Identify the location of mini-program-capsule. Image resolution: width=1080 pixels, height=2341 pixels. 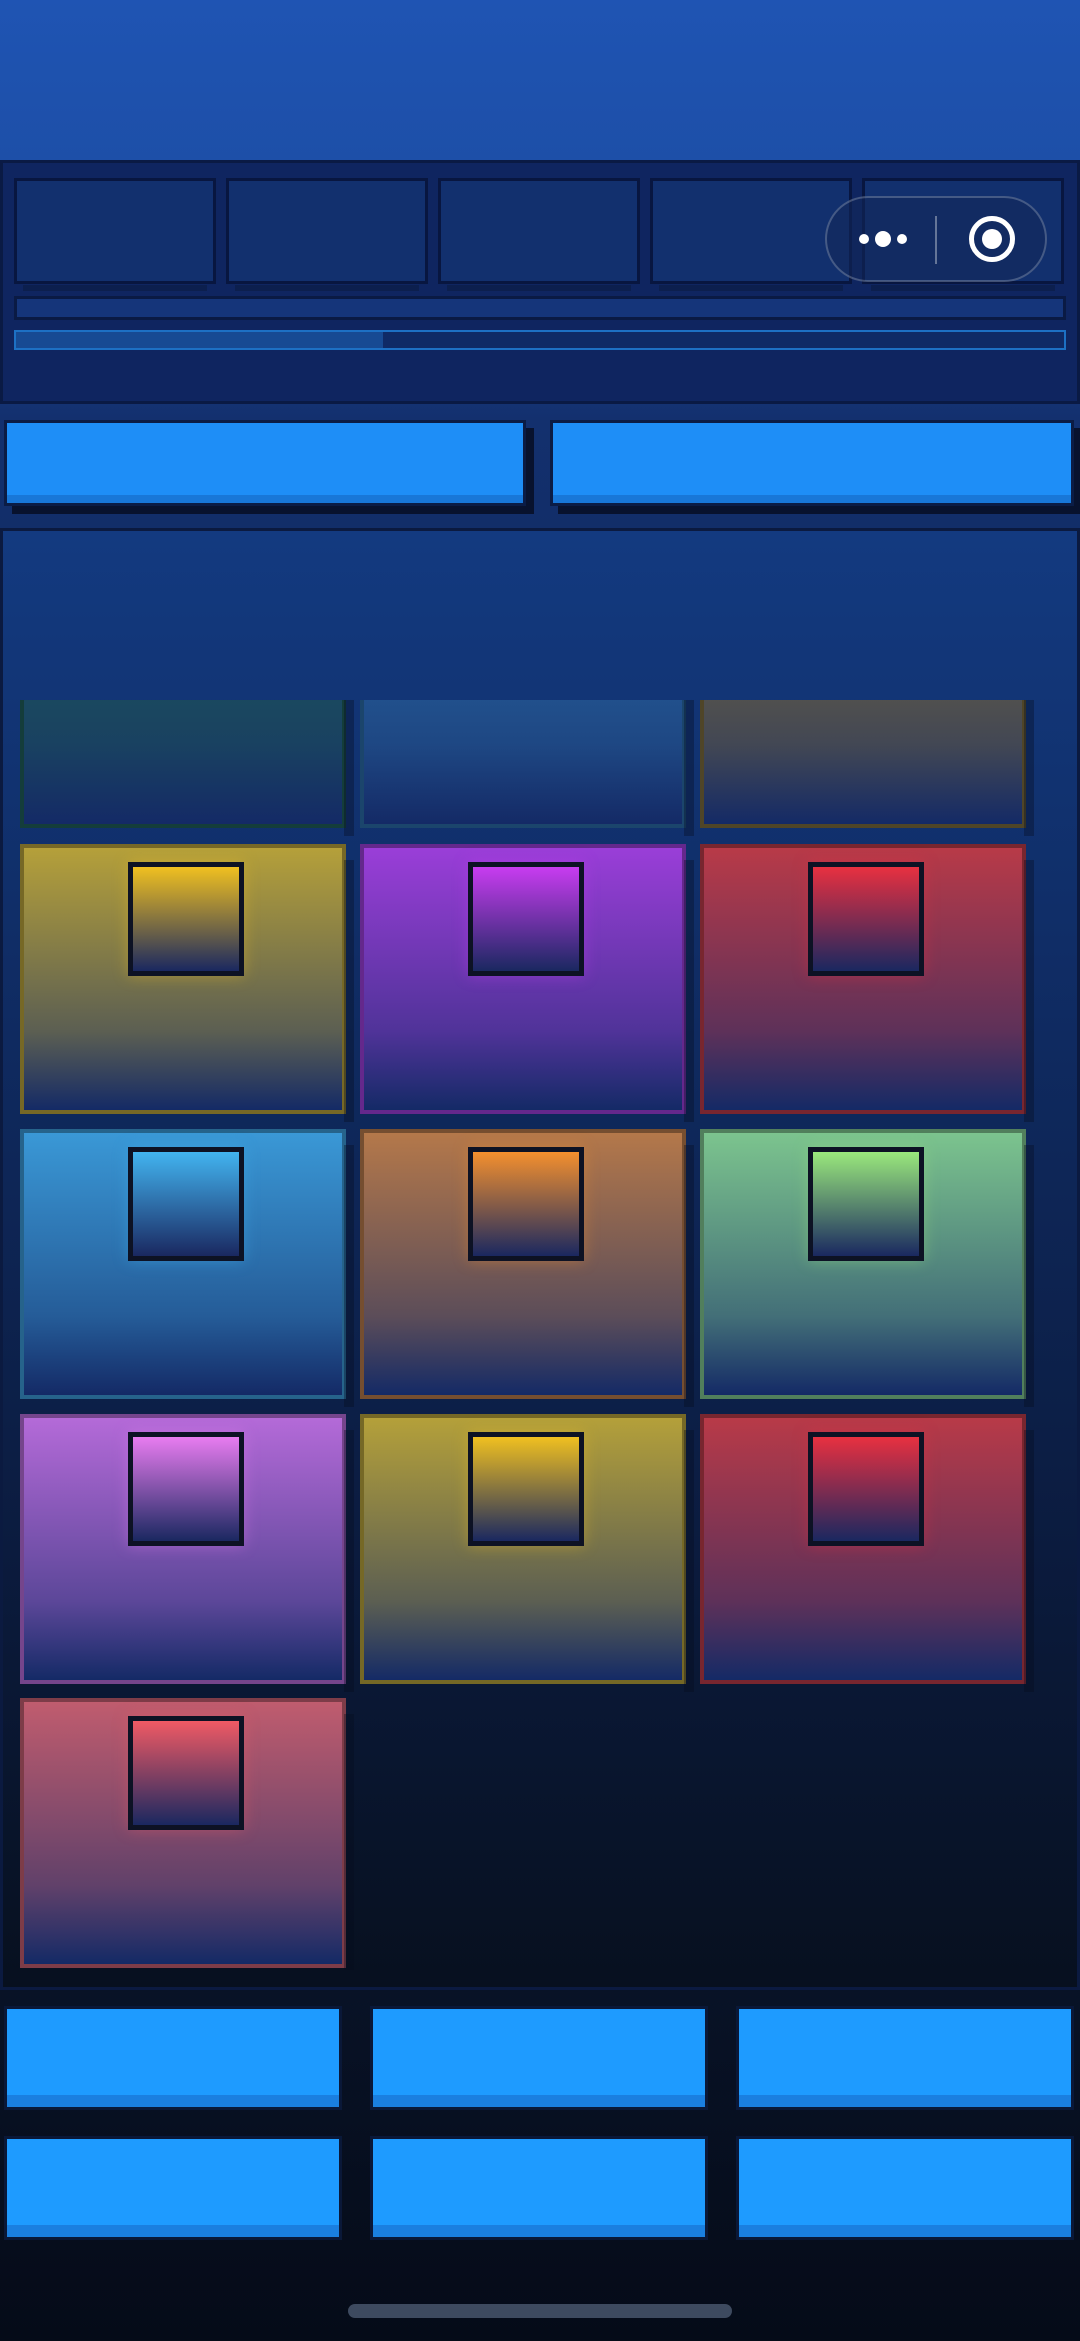
(936, 239).